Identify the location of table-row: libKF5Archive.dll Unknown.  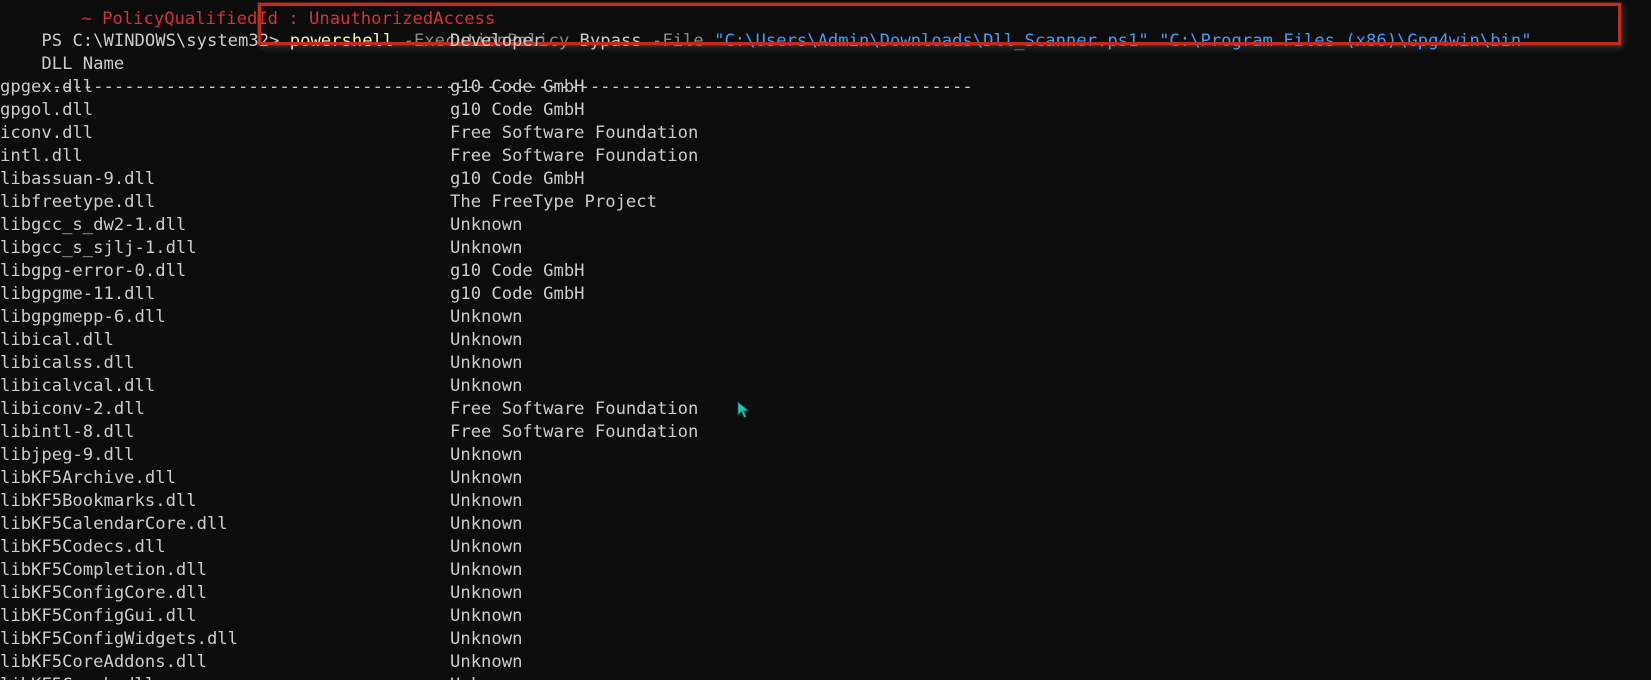
(825, 478).